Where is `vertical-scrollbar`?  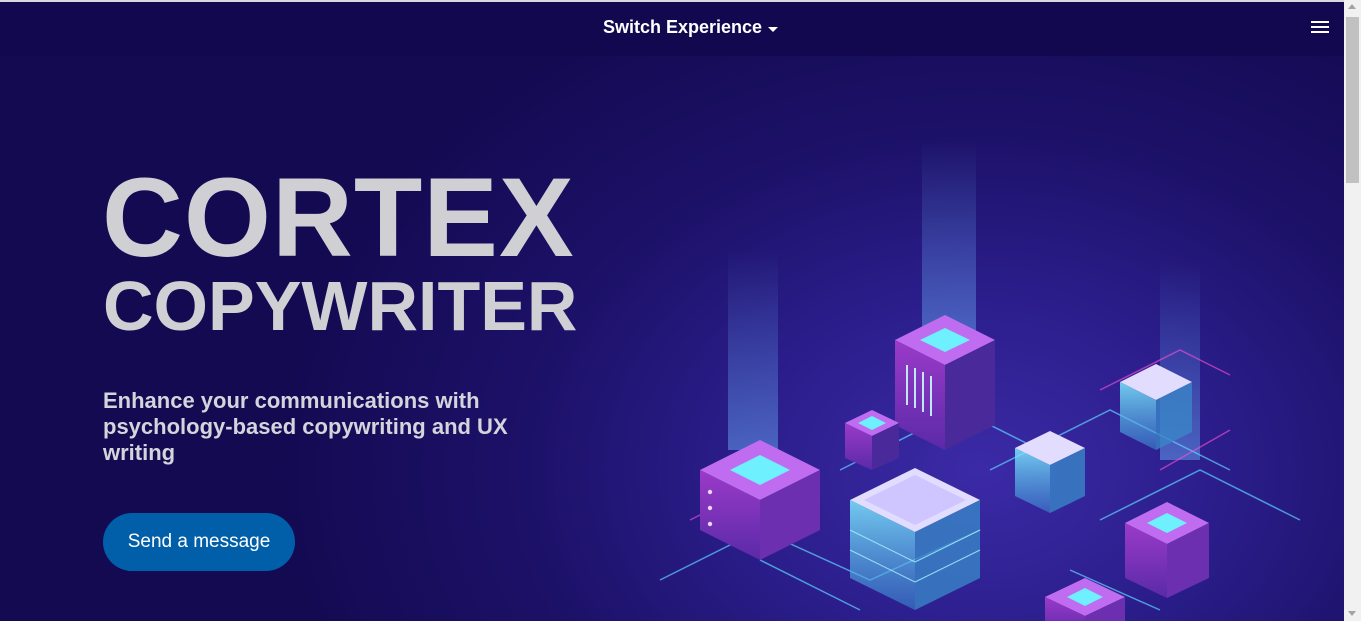
vertical-scrollbar is located at coordinates (1352, 310).